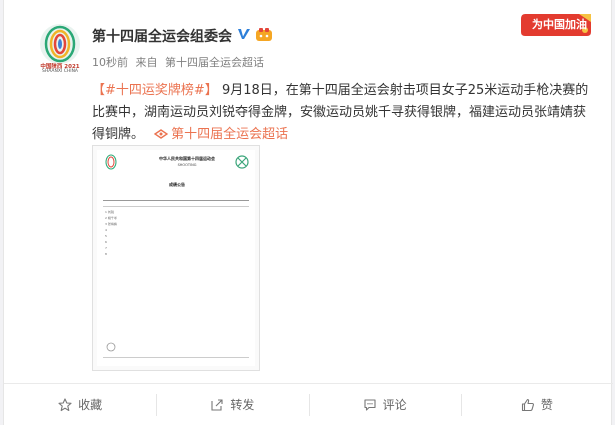 The width and height of the screenshot is (615, 425). Describe the element at coordinates (162, 36) in the screenshot. I see `username: 第十四届全运会组委会` at that location.